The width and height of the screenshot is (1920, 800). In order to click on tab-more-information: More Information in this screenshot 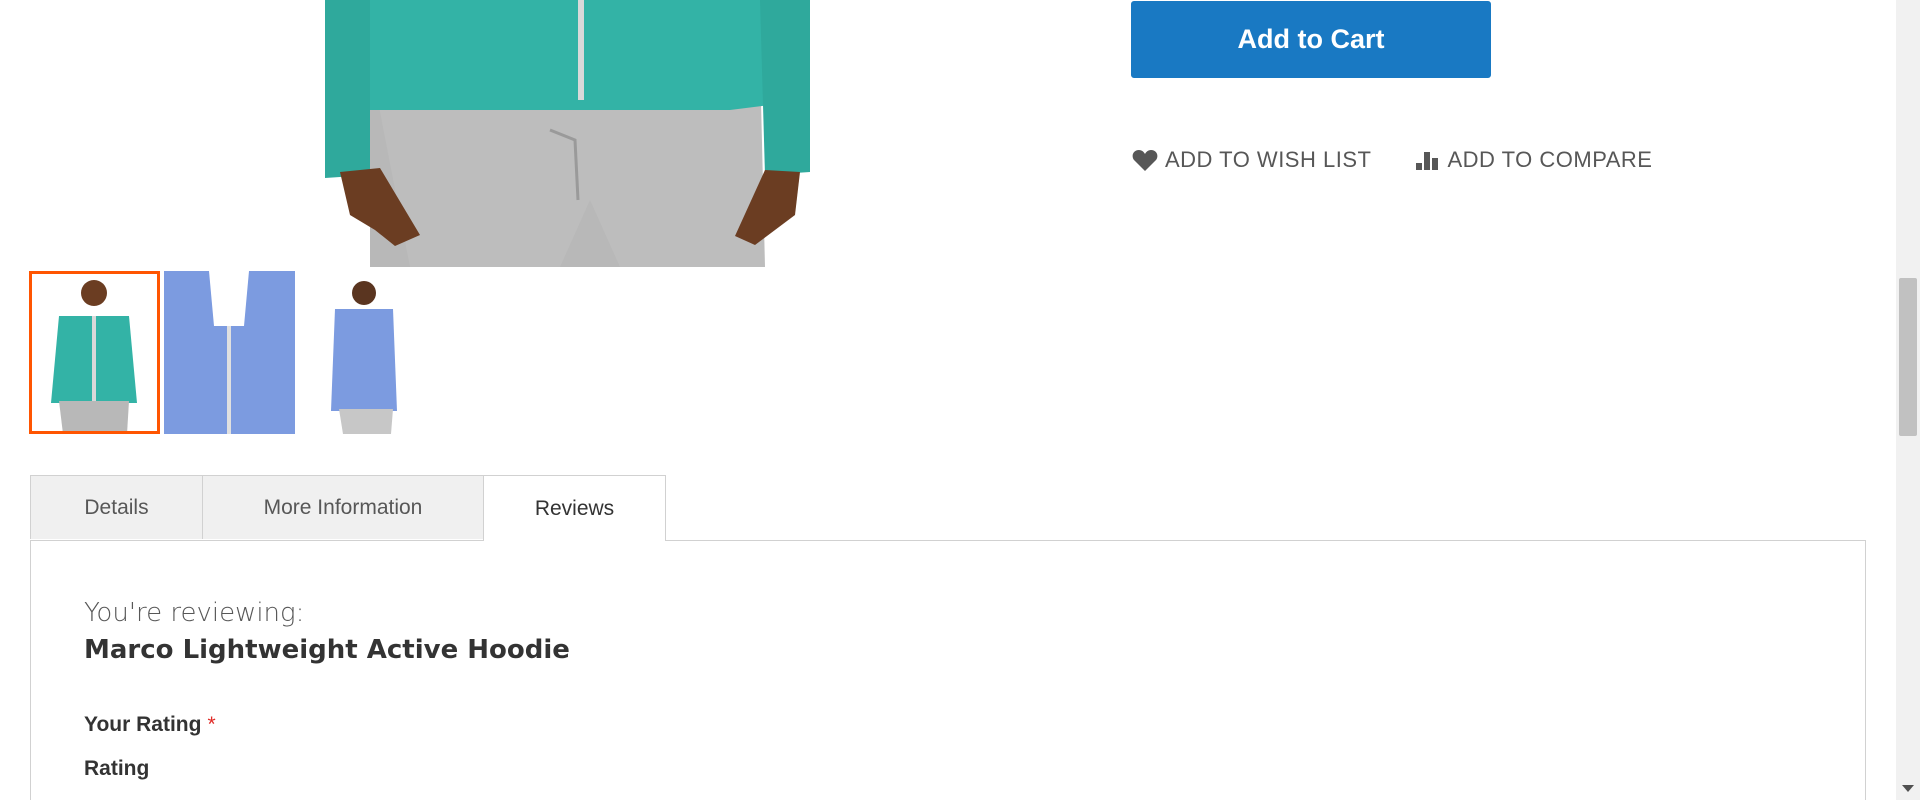, I will do `click(343, 507)`.